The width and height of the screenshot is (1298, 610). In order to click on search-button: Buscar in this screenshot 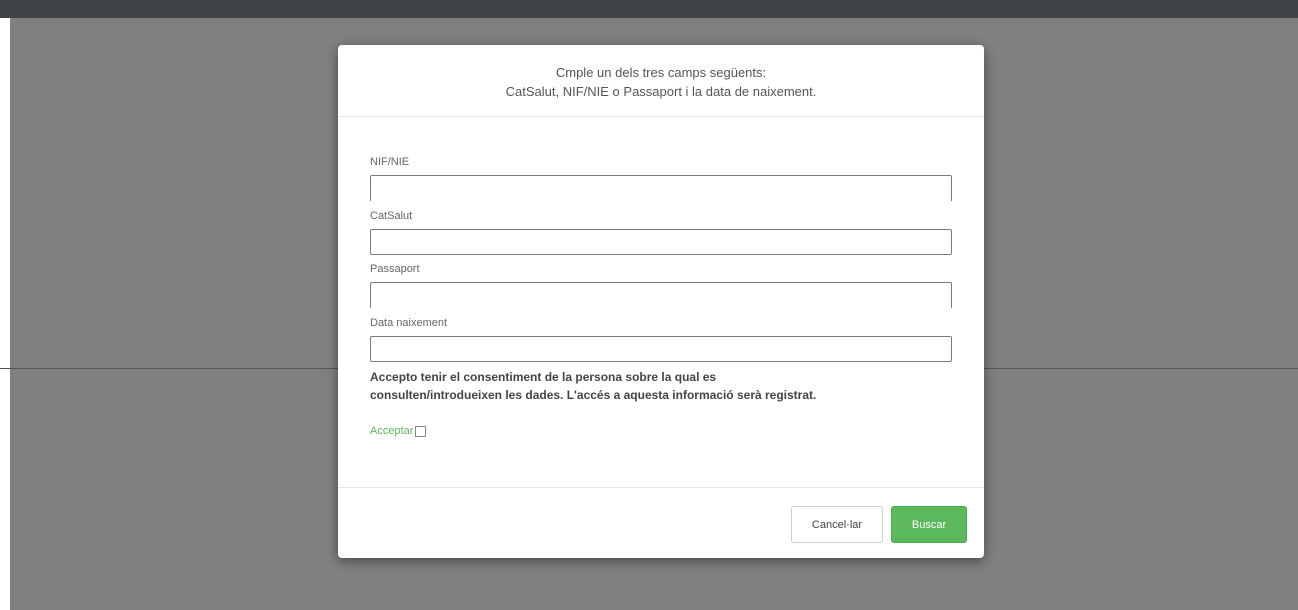, I will do `click(929, 524)`.